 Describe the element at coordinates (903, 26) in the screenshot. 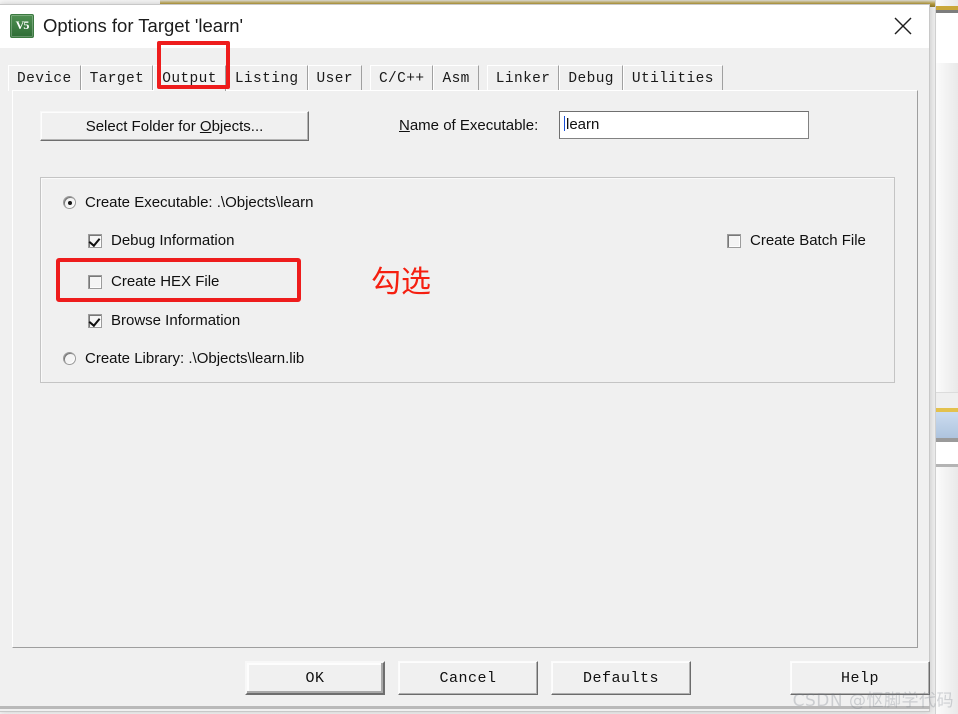

I see `close-icon` at that location.